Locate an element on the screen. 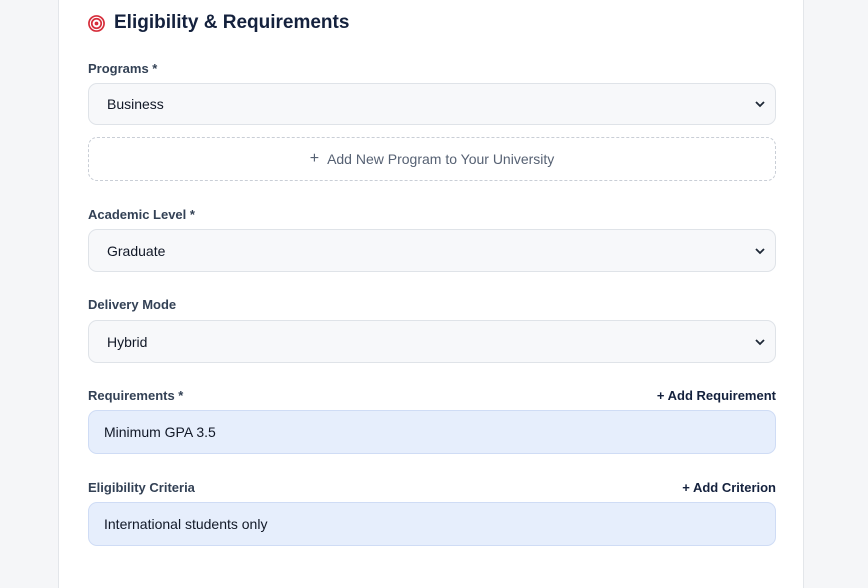 The image size is (868, 588). plus-icon: + is located at coordinates (314, 158).